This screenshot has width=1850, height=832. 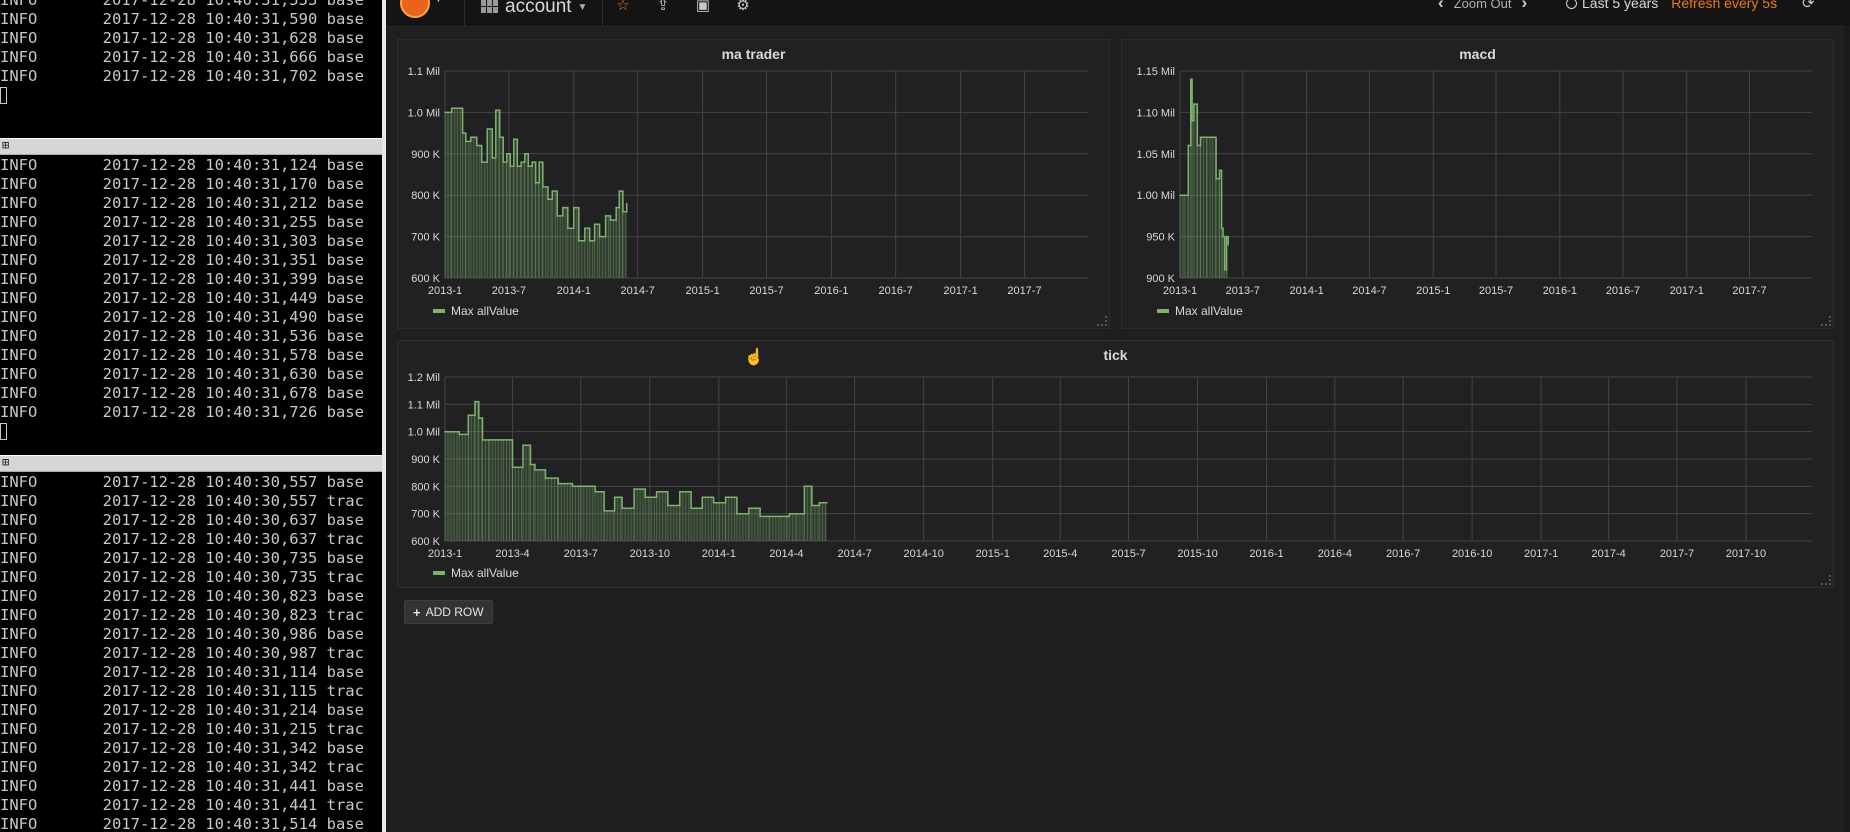 What do you see at coordinates (182, 786) in the screenshot?
I see `log-line: INFO 2017-12-28 10:40:31,441 base` at bounding box center [182, 786].